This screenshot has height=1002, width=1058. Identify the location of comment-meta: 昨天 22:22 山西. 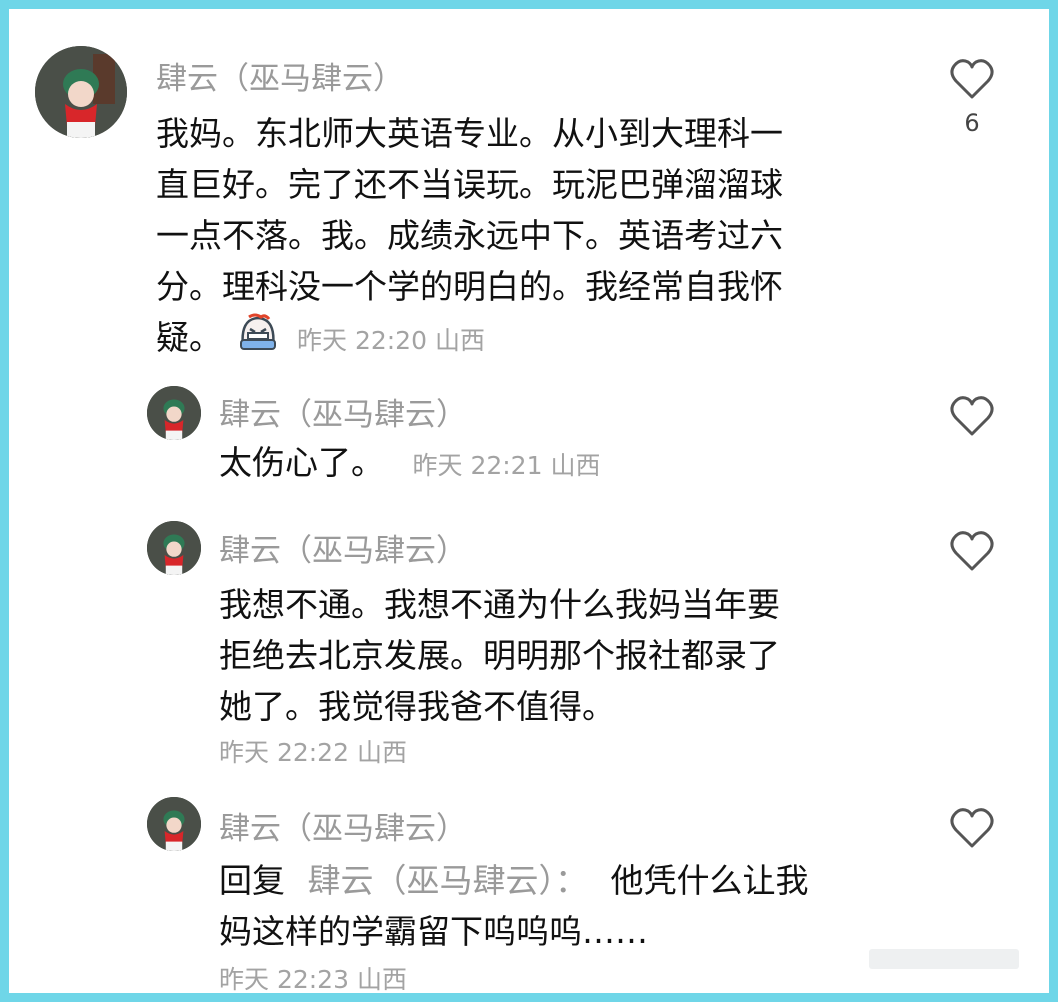
(313, 752).